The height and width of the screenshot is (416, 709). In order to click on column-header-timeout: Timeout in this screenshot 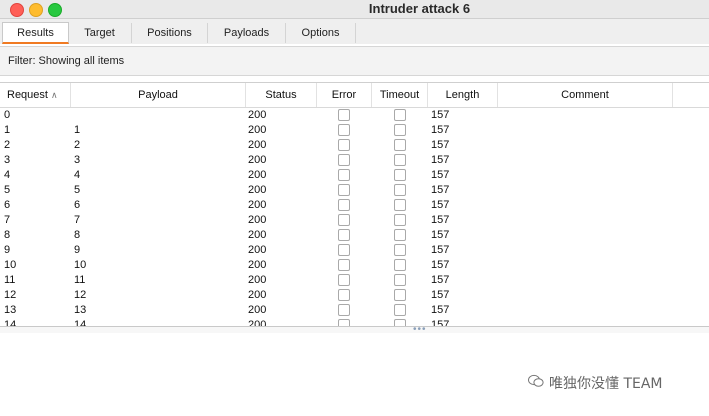, I will do `click(400, 95)`.